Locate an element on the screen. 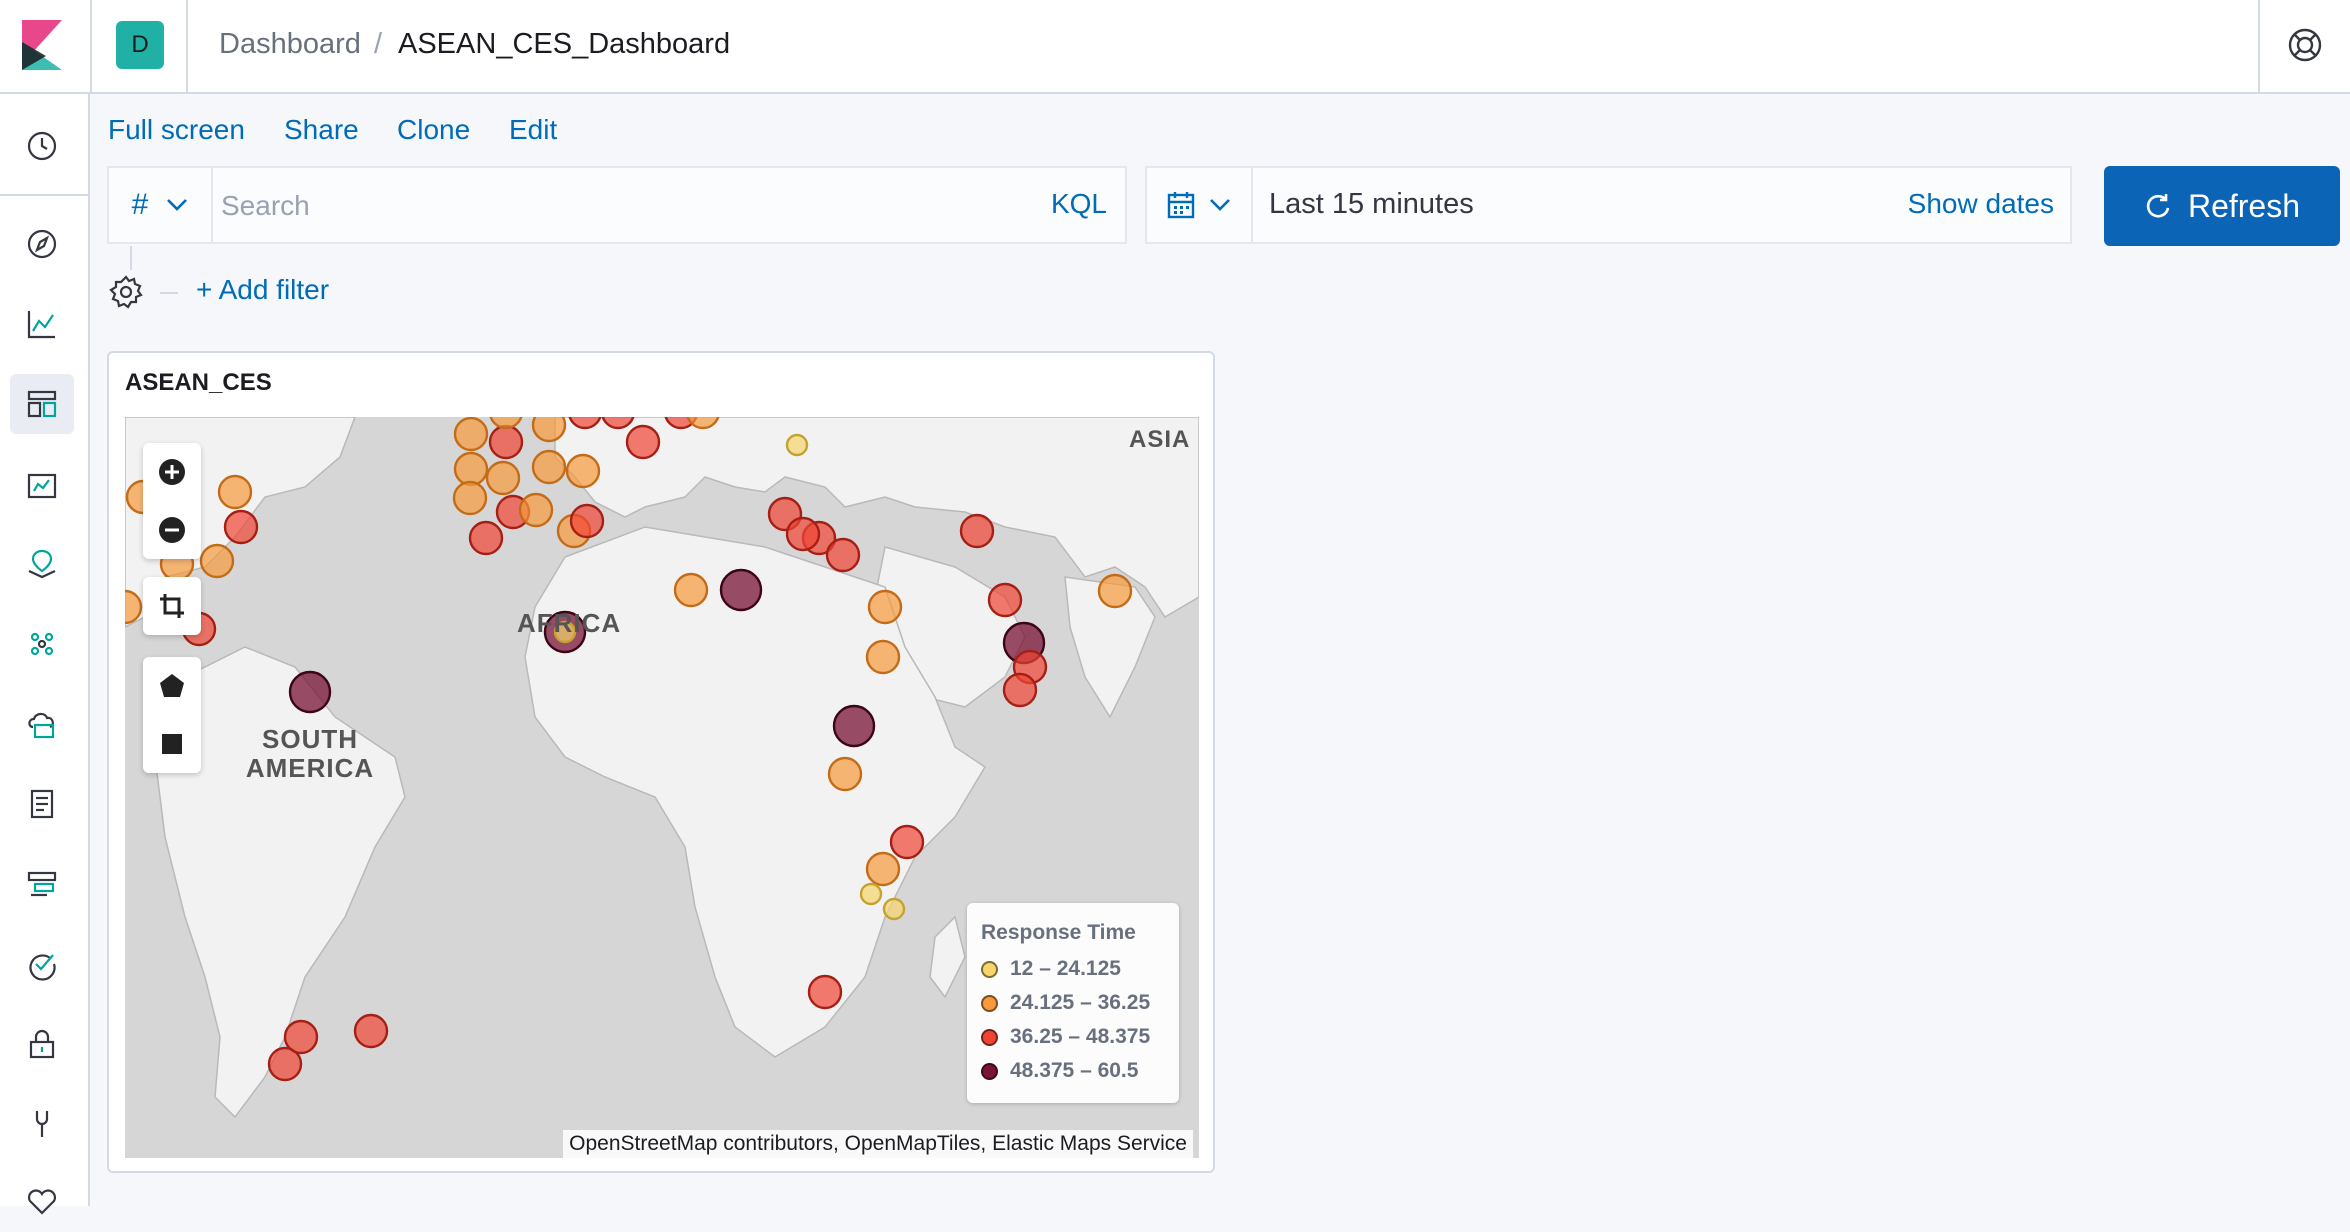 This screenshot has width=2350, height=1232. refresh-button: Refresh is located at coordinates (2222, 206).